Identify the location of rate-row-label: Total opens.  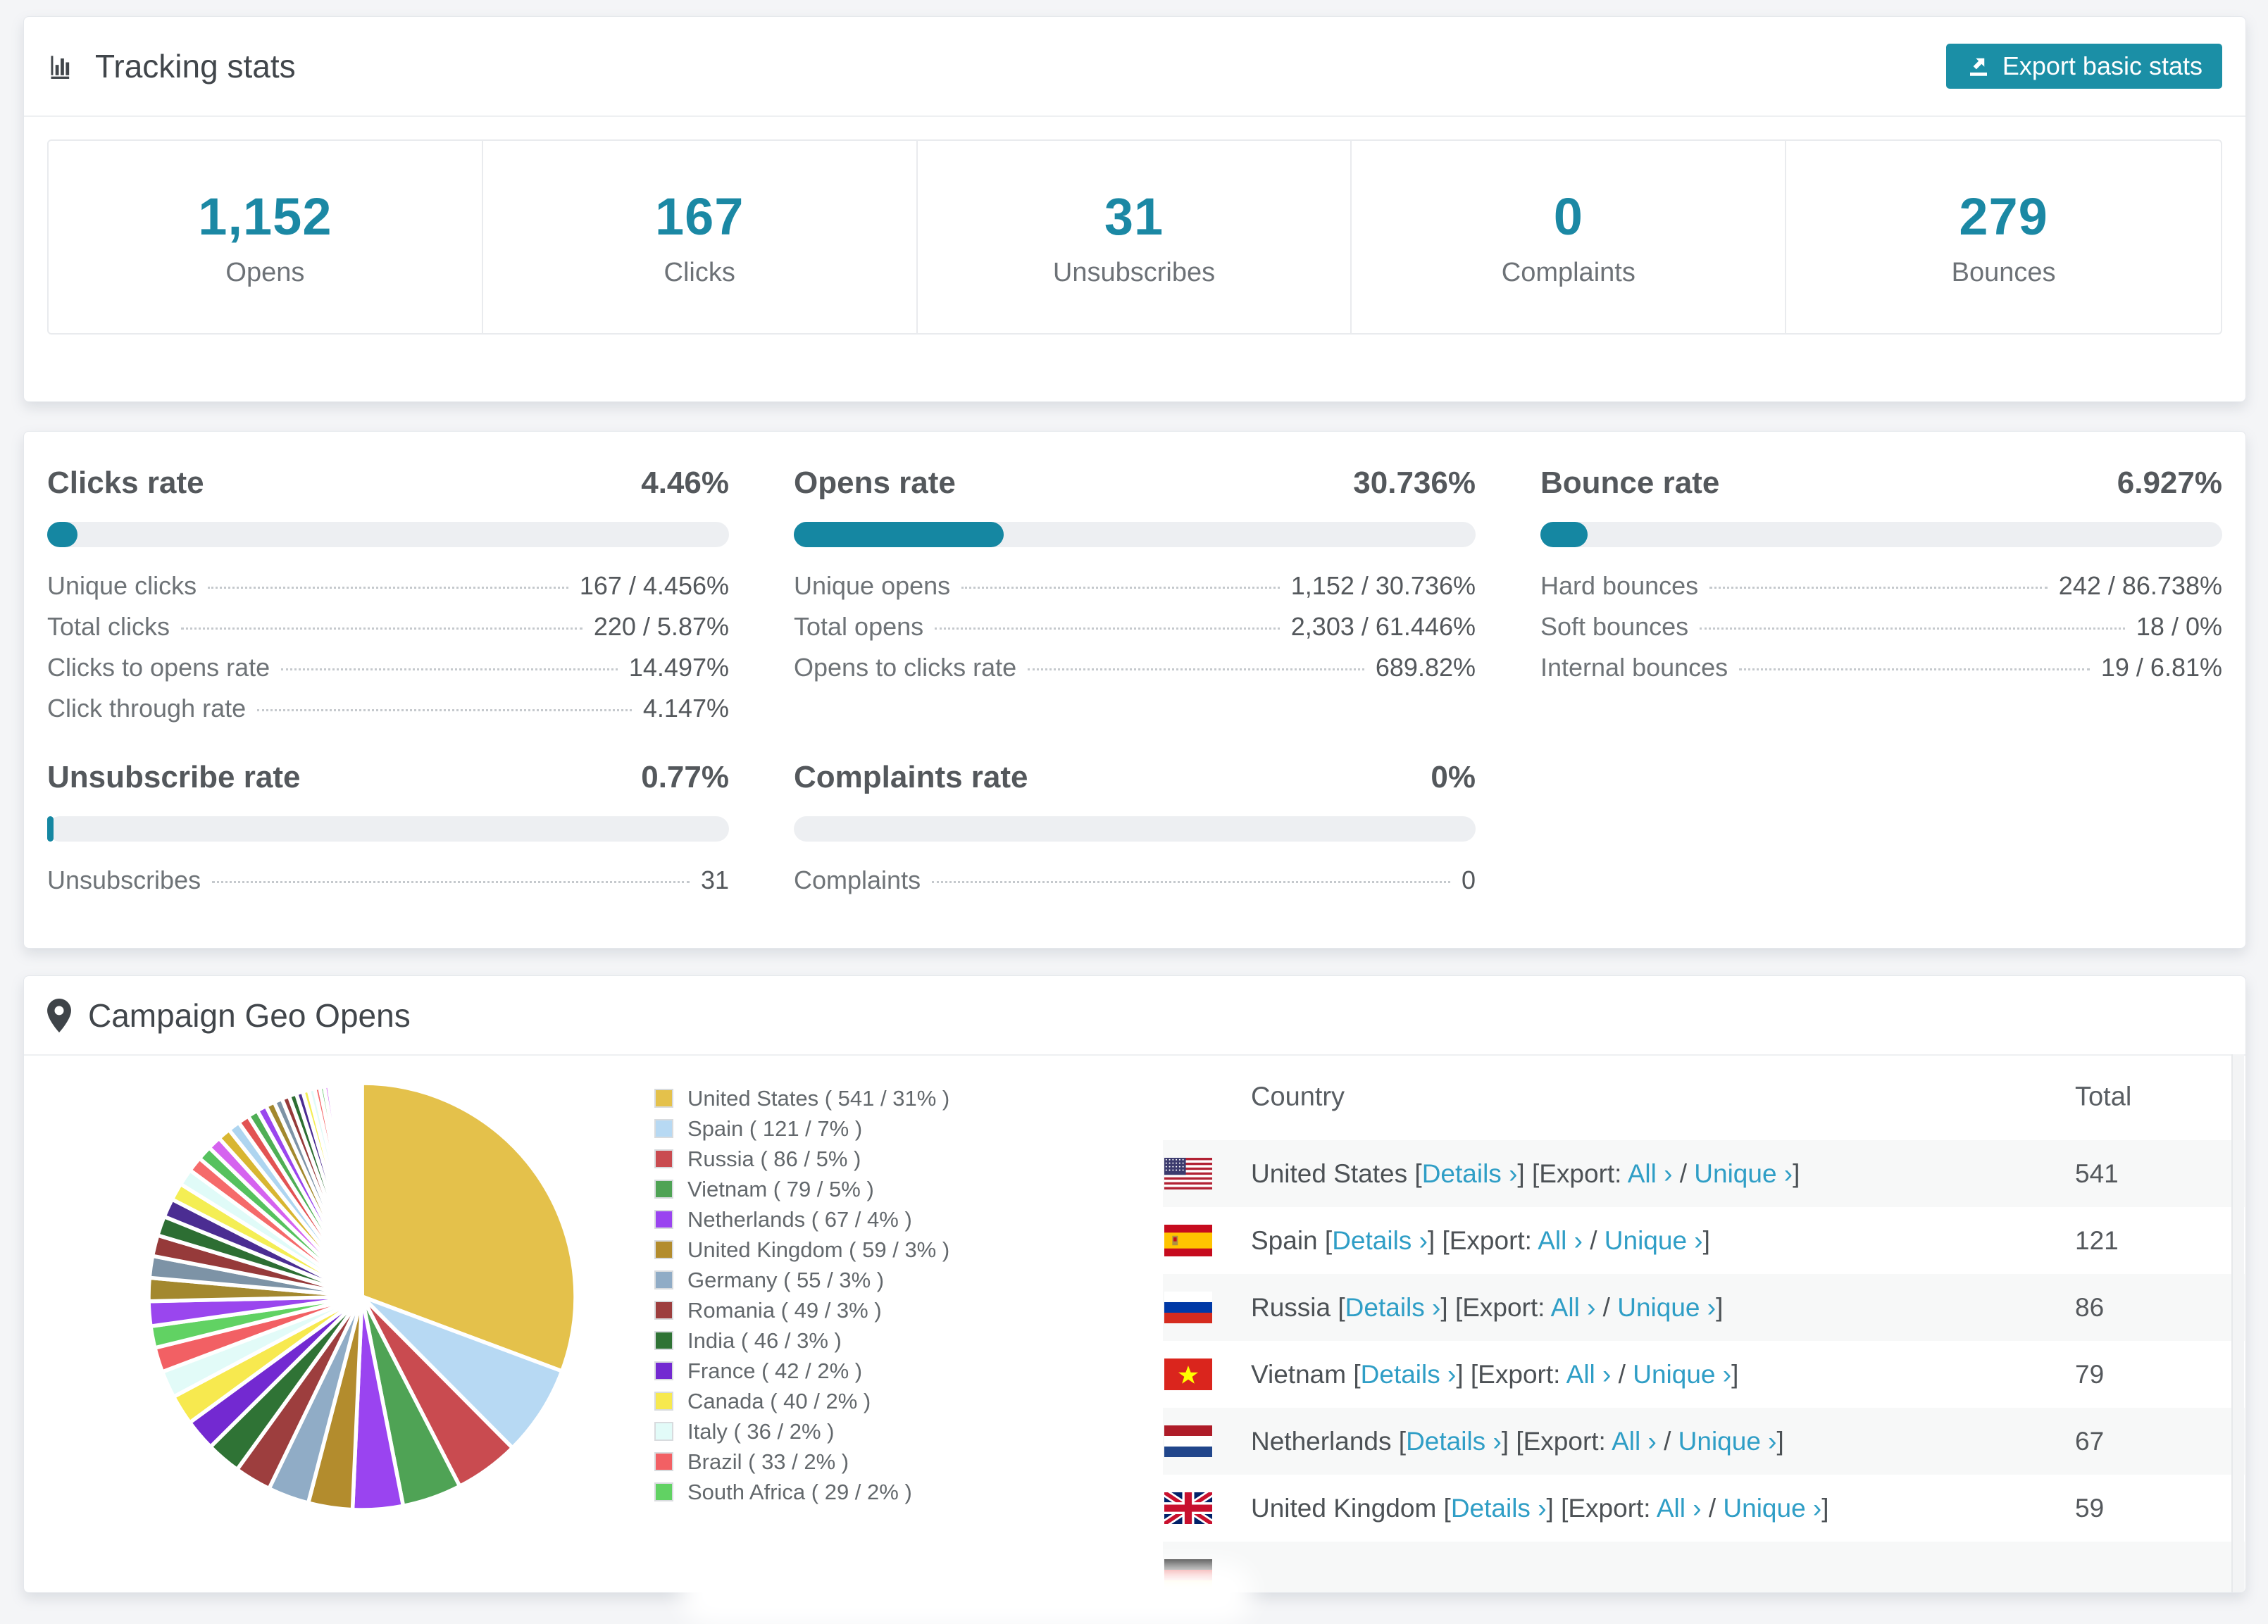
(859, 626).